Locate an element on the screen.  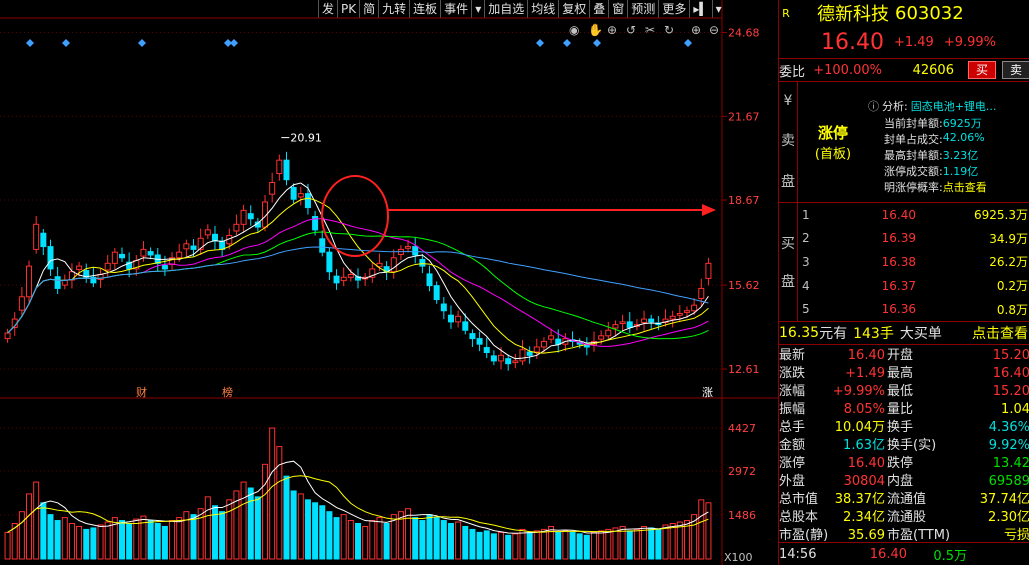
stat-value: 13.42 is located at coordinates (1010, 463).